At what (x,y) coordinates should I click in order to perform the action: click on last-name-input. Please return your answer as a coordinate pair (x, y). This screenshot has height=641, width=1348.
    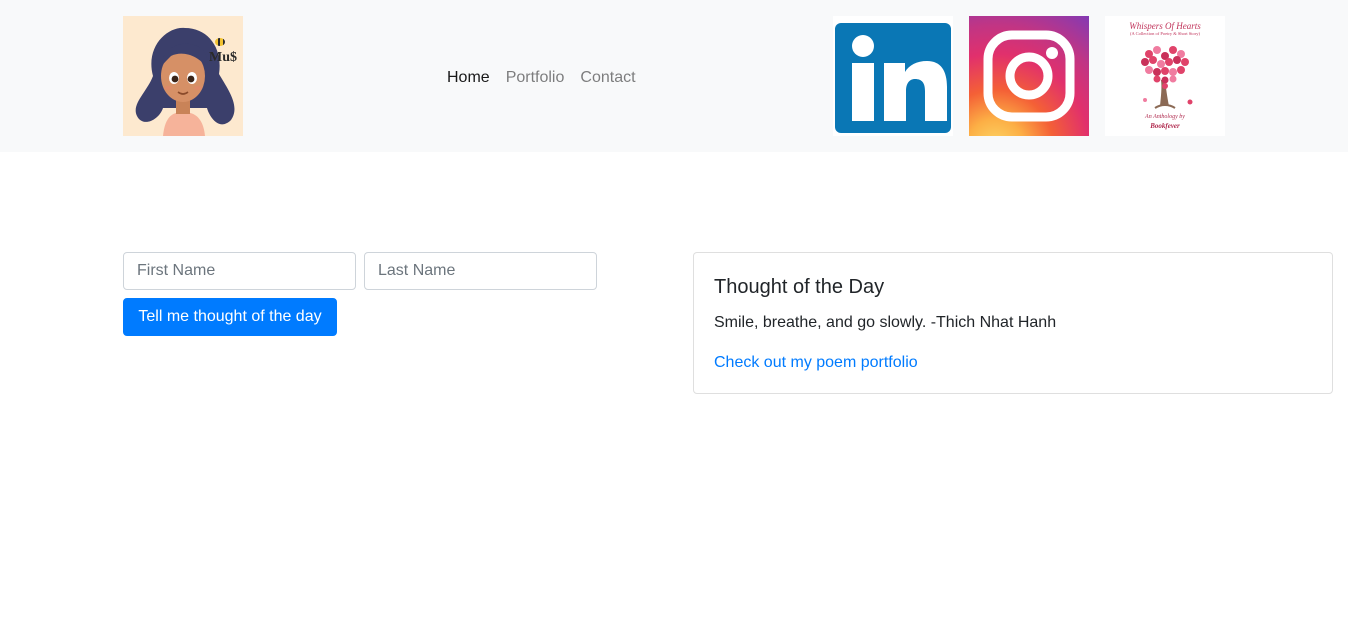
    Looking at the image, I should click on (480, 271).